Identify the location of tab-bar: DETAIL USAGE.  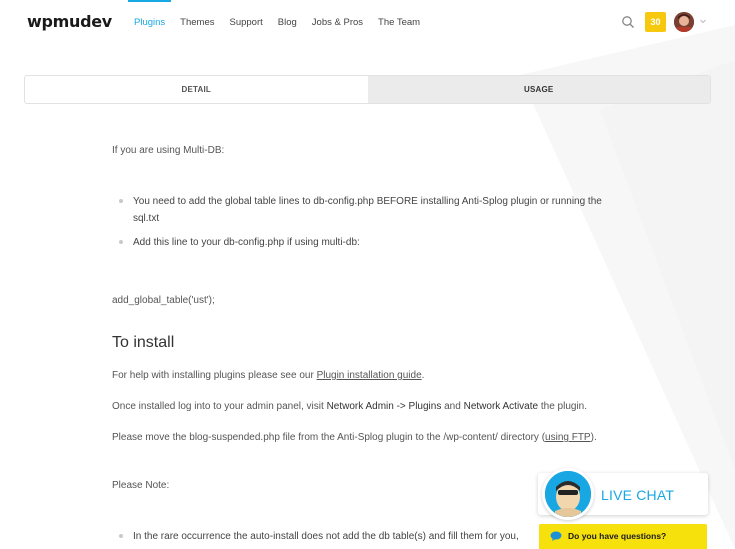
(367, 89).